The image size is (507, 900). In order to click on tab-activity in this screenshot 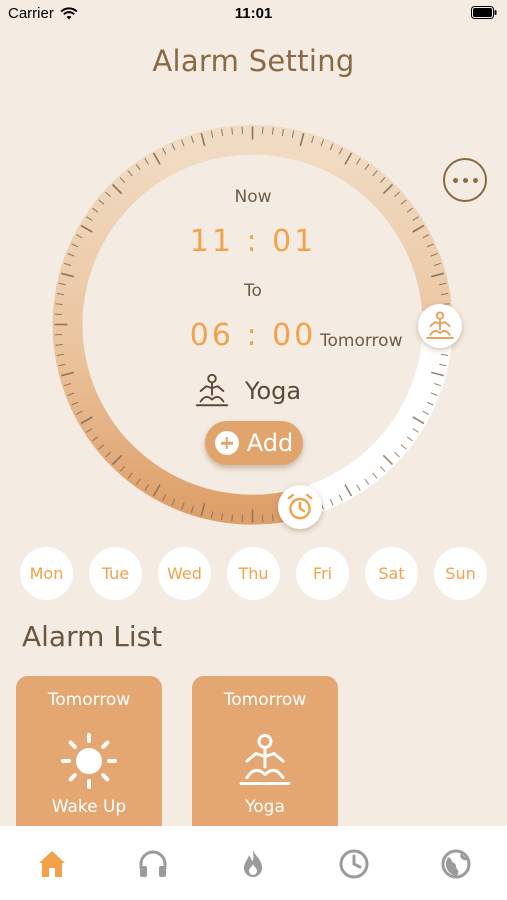, I will do `click(253, 864)`.